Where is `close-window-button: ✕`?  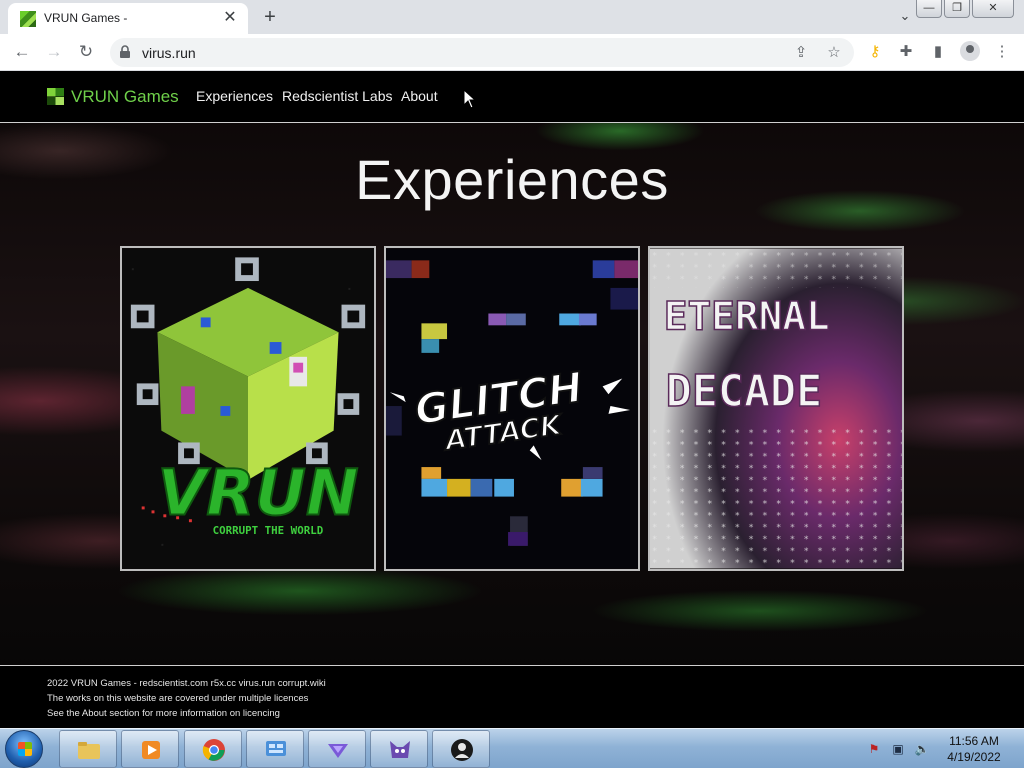 close-window-button: ✕ is located at coordinates (993, 9).